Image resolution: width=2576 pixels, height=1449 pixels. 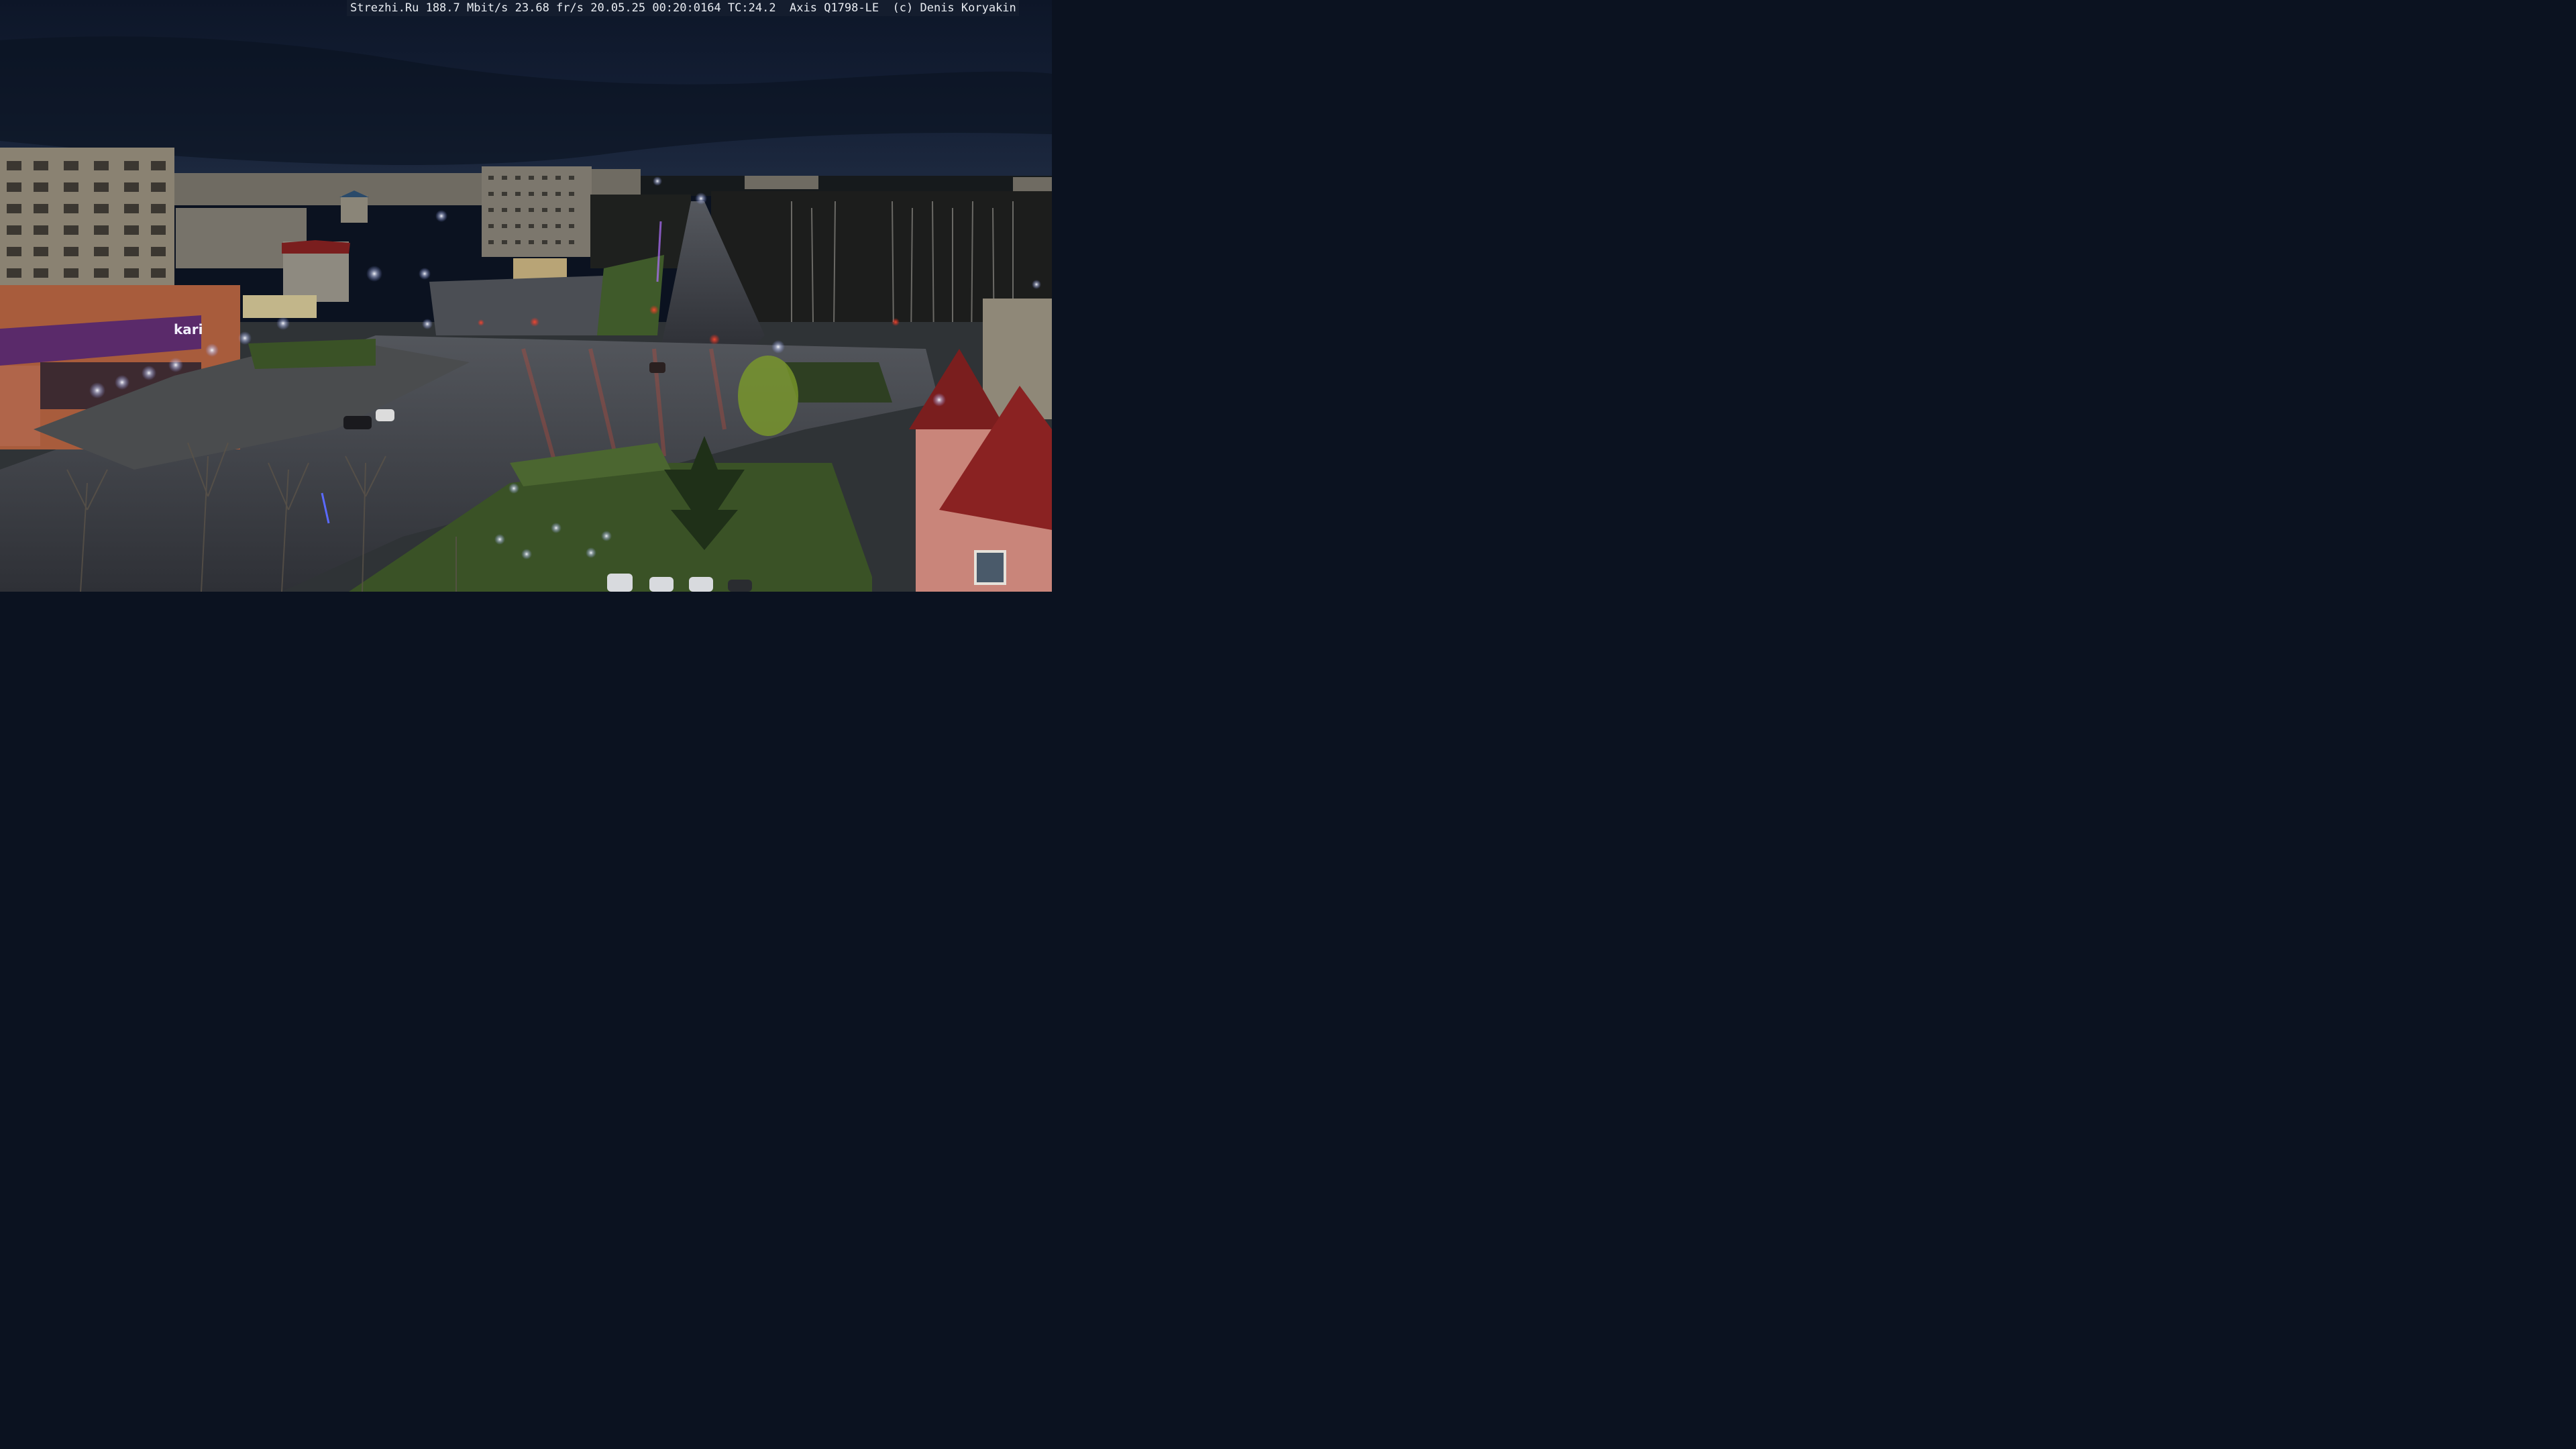 What do you see at coordinates (838, 382) in the screenshot?
I see `green-lawn-right` at bounding box center [838, 382].